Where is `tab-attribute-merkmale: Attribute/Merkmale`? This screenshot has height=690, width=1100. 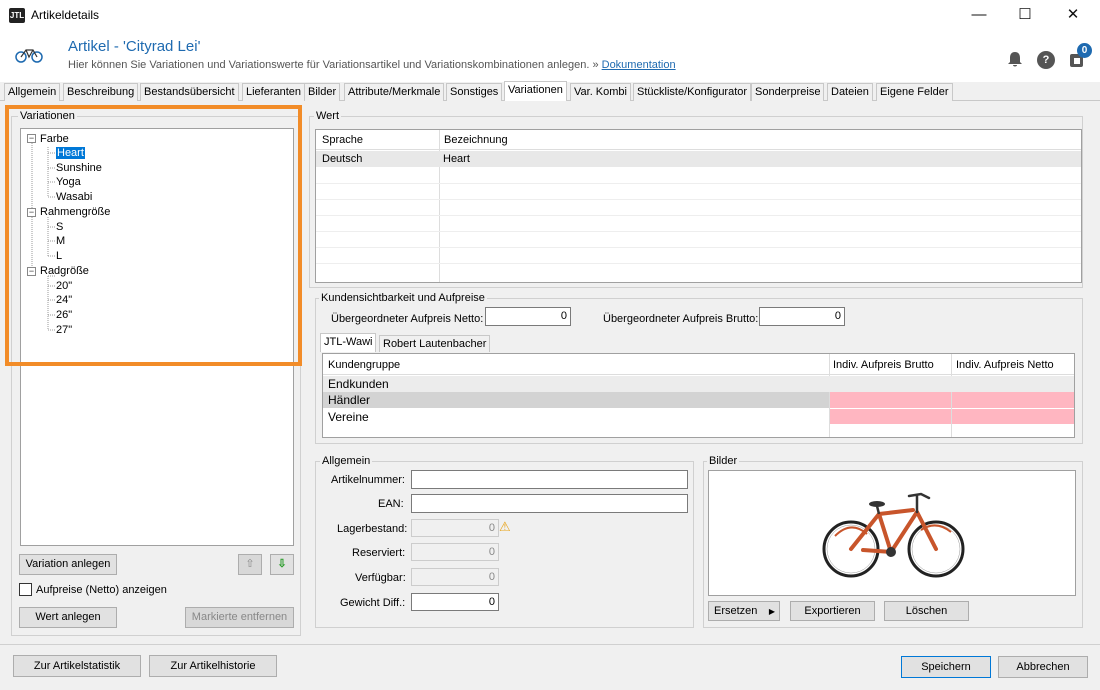
tab-attribute-merkmale: Attribute/Merkmale is located at coordinates (394, 92).